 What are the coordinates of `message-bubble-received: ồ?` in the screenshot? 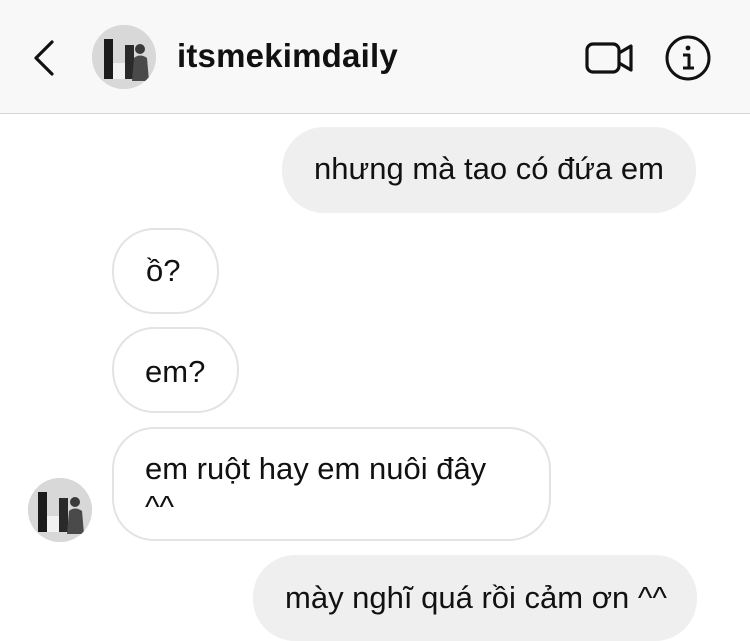 It's located at (165, 271).